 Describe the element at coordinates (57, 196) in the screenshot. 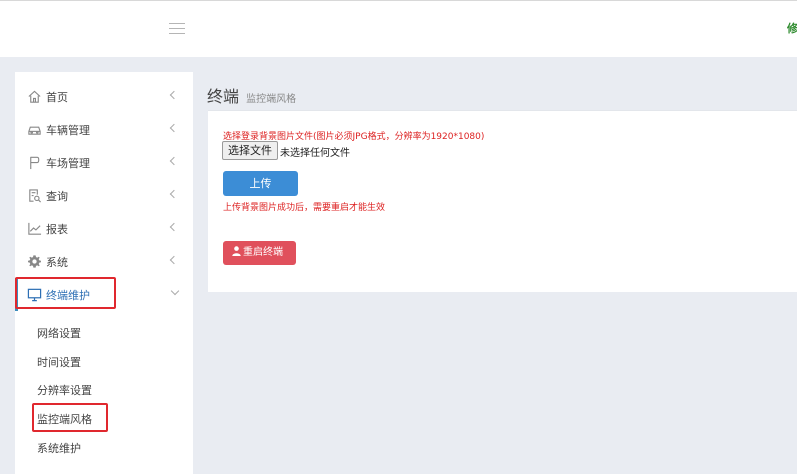

I see `sidebar-item-label: 查询` at that location.